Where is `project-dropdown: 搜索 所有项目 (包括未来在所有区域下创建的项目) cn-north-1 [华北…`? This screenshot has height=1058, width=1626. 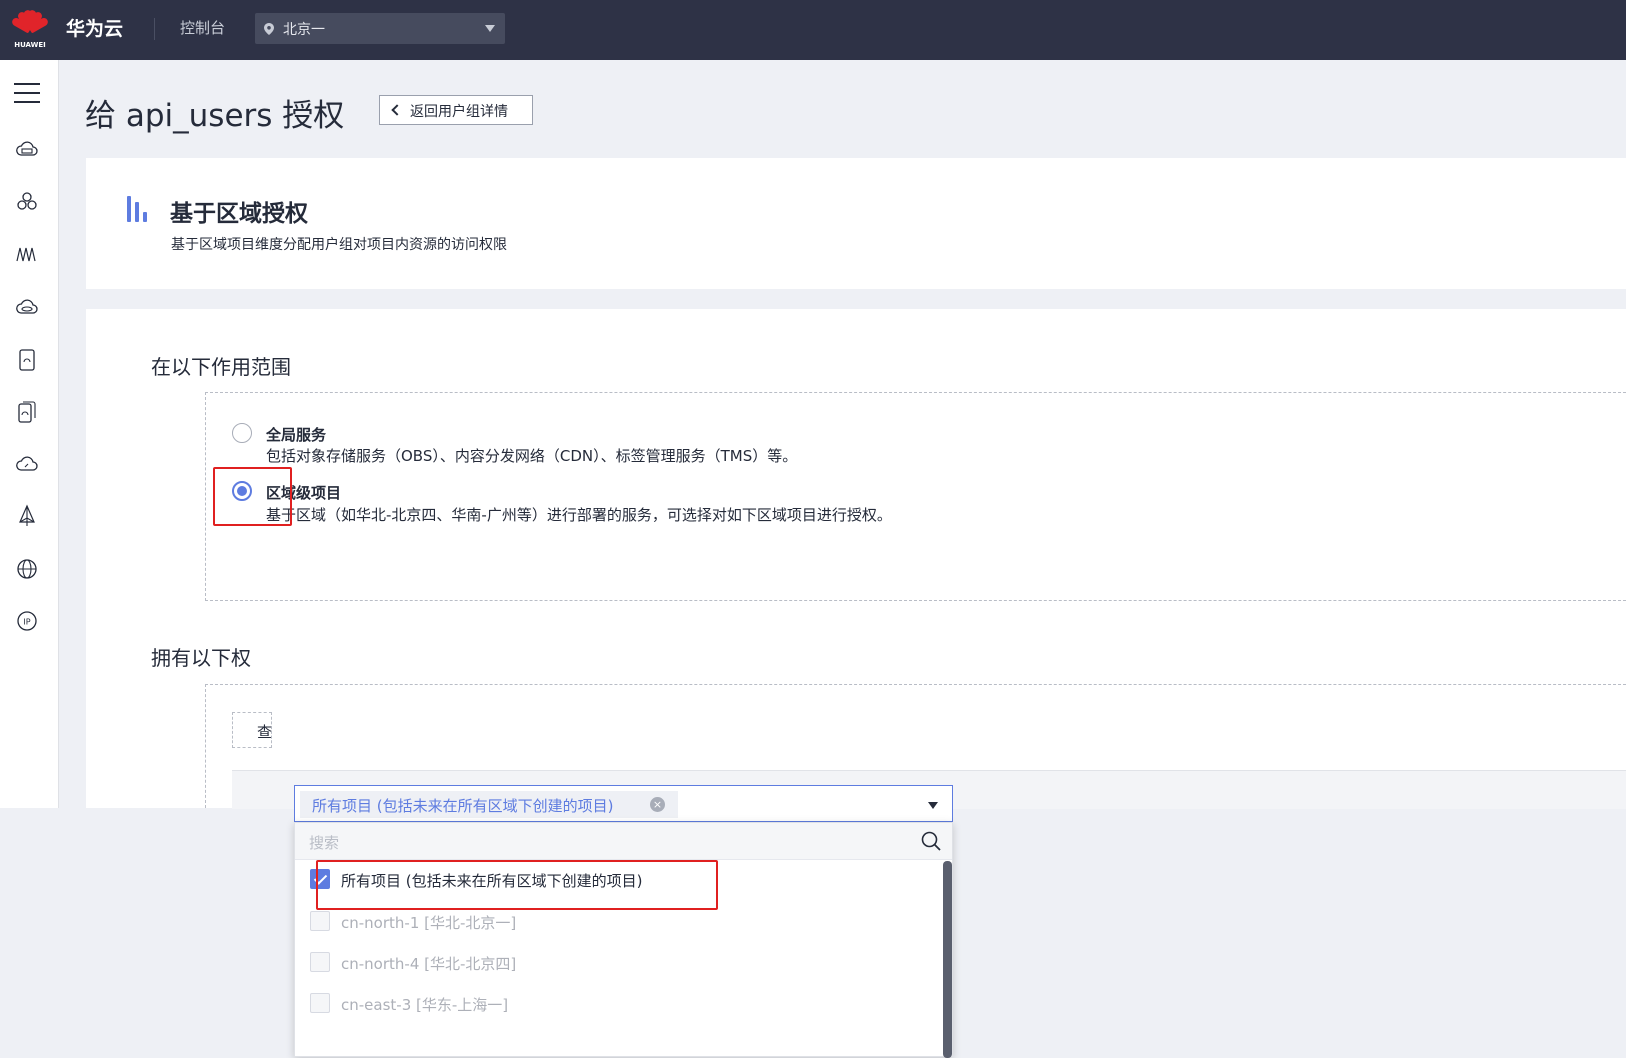 project-dropdown: 搜索 所有项目 (包括未来在所有区域下创建的项目) cn-north-1 [华北… is located at coordinates (623, 940).